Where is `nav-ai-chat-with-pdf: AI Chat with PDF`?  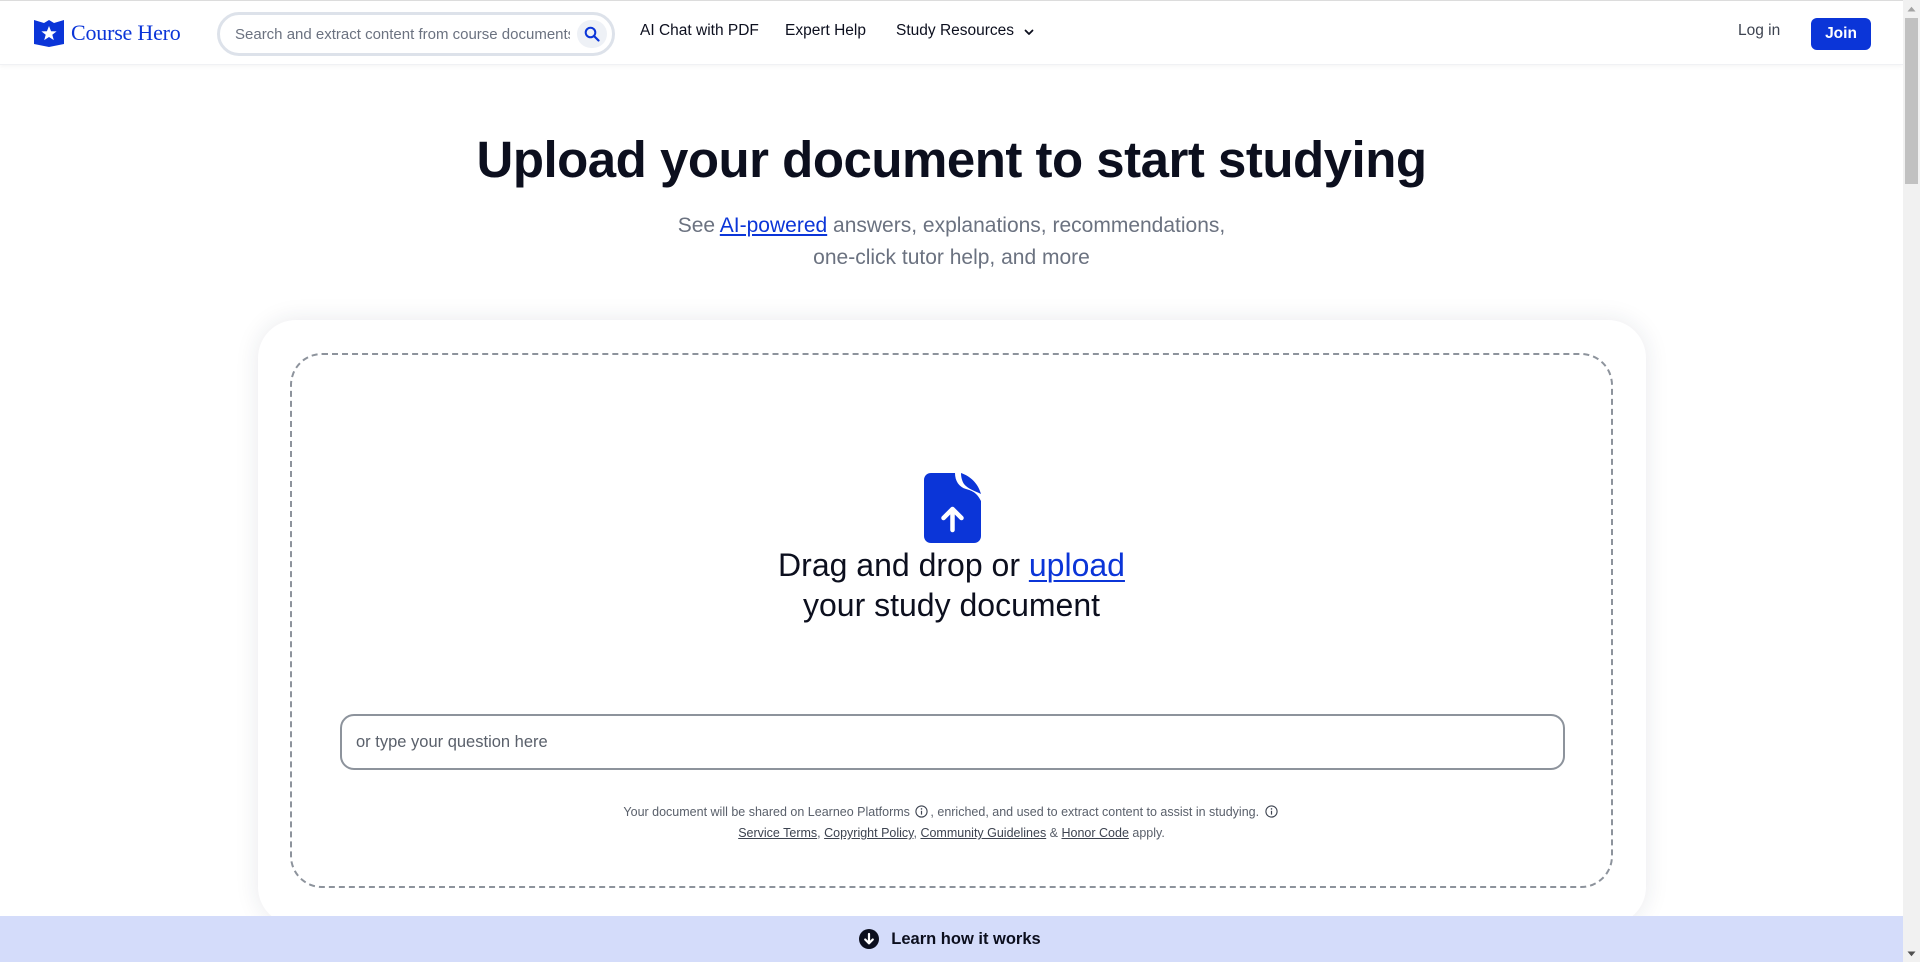
nav-ai-chat-with-pdf: AI Chat with PDF is located at coordinates (699, 31).